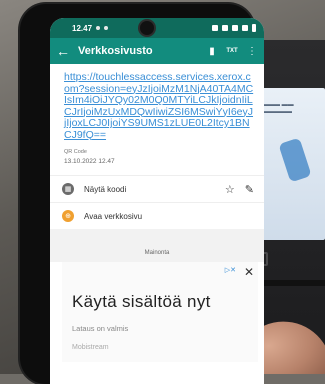 The height and width of the screenshot is (384, 325). What do you see at coordinates (212, 51) in the screenshot?
I see `delete-icon: ▮` at bounding box center [212, 51].